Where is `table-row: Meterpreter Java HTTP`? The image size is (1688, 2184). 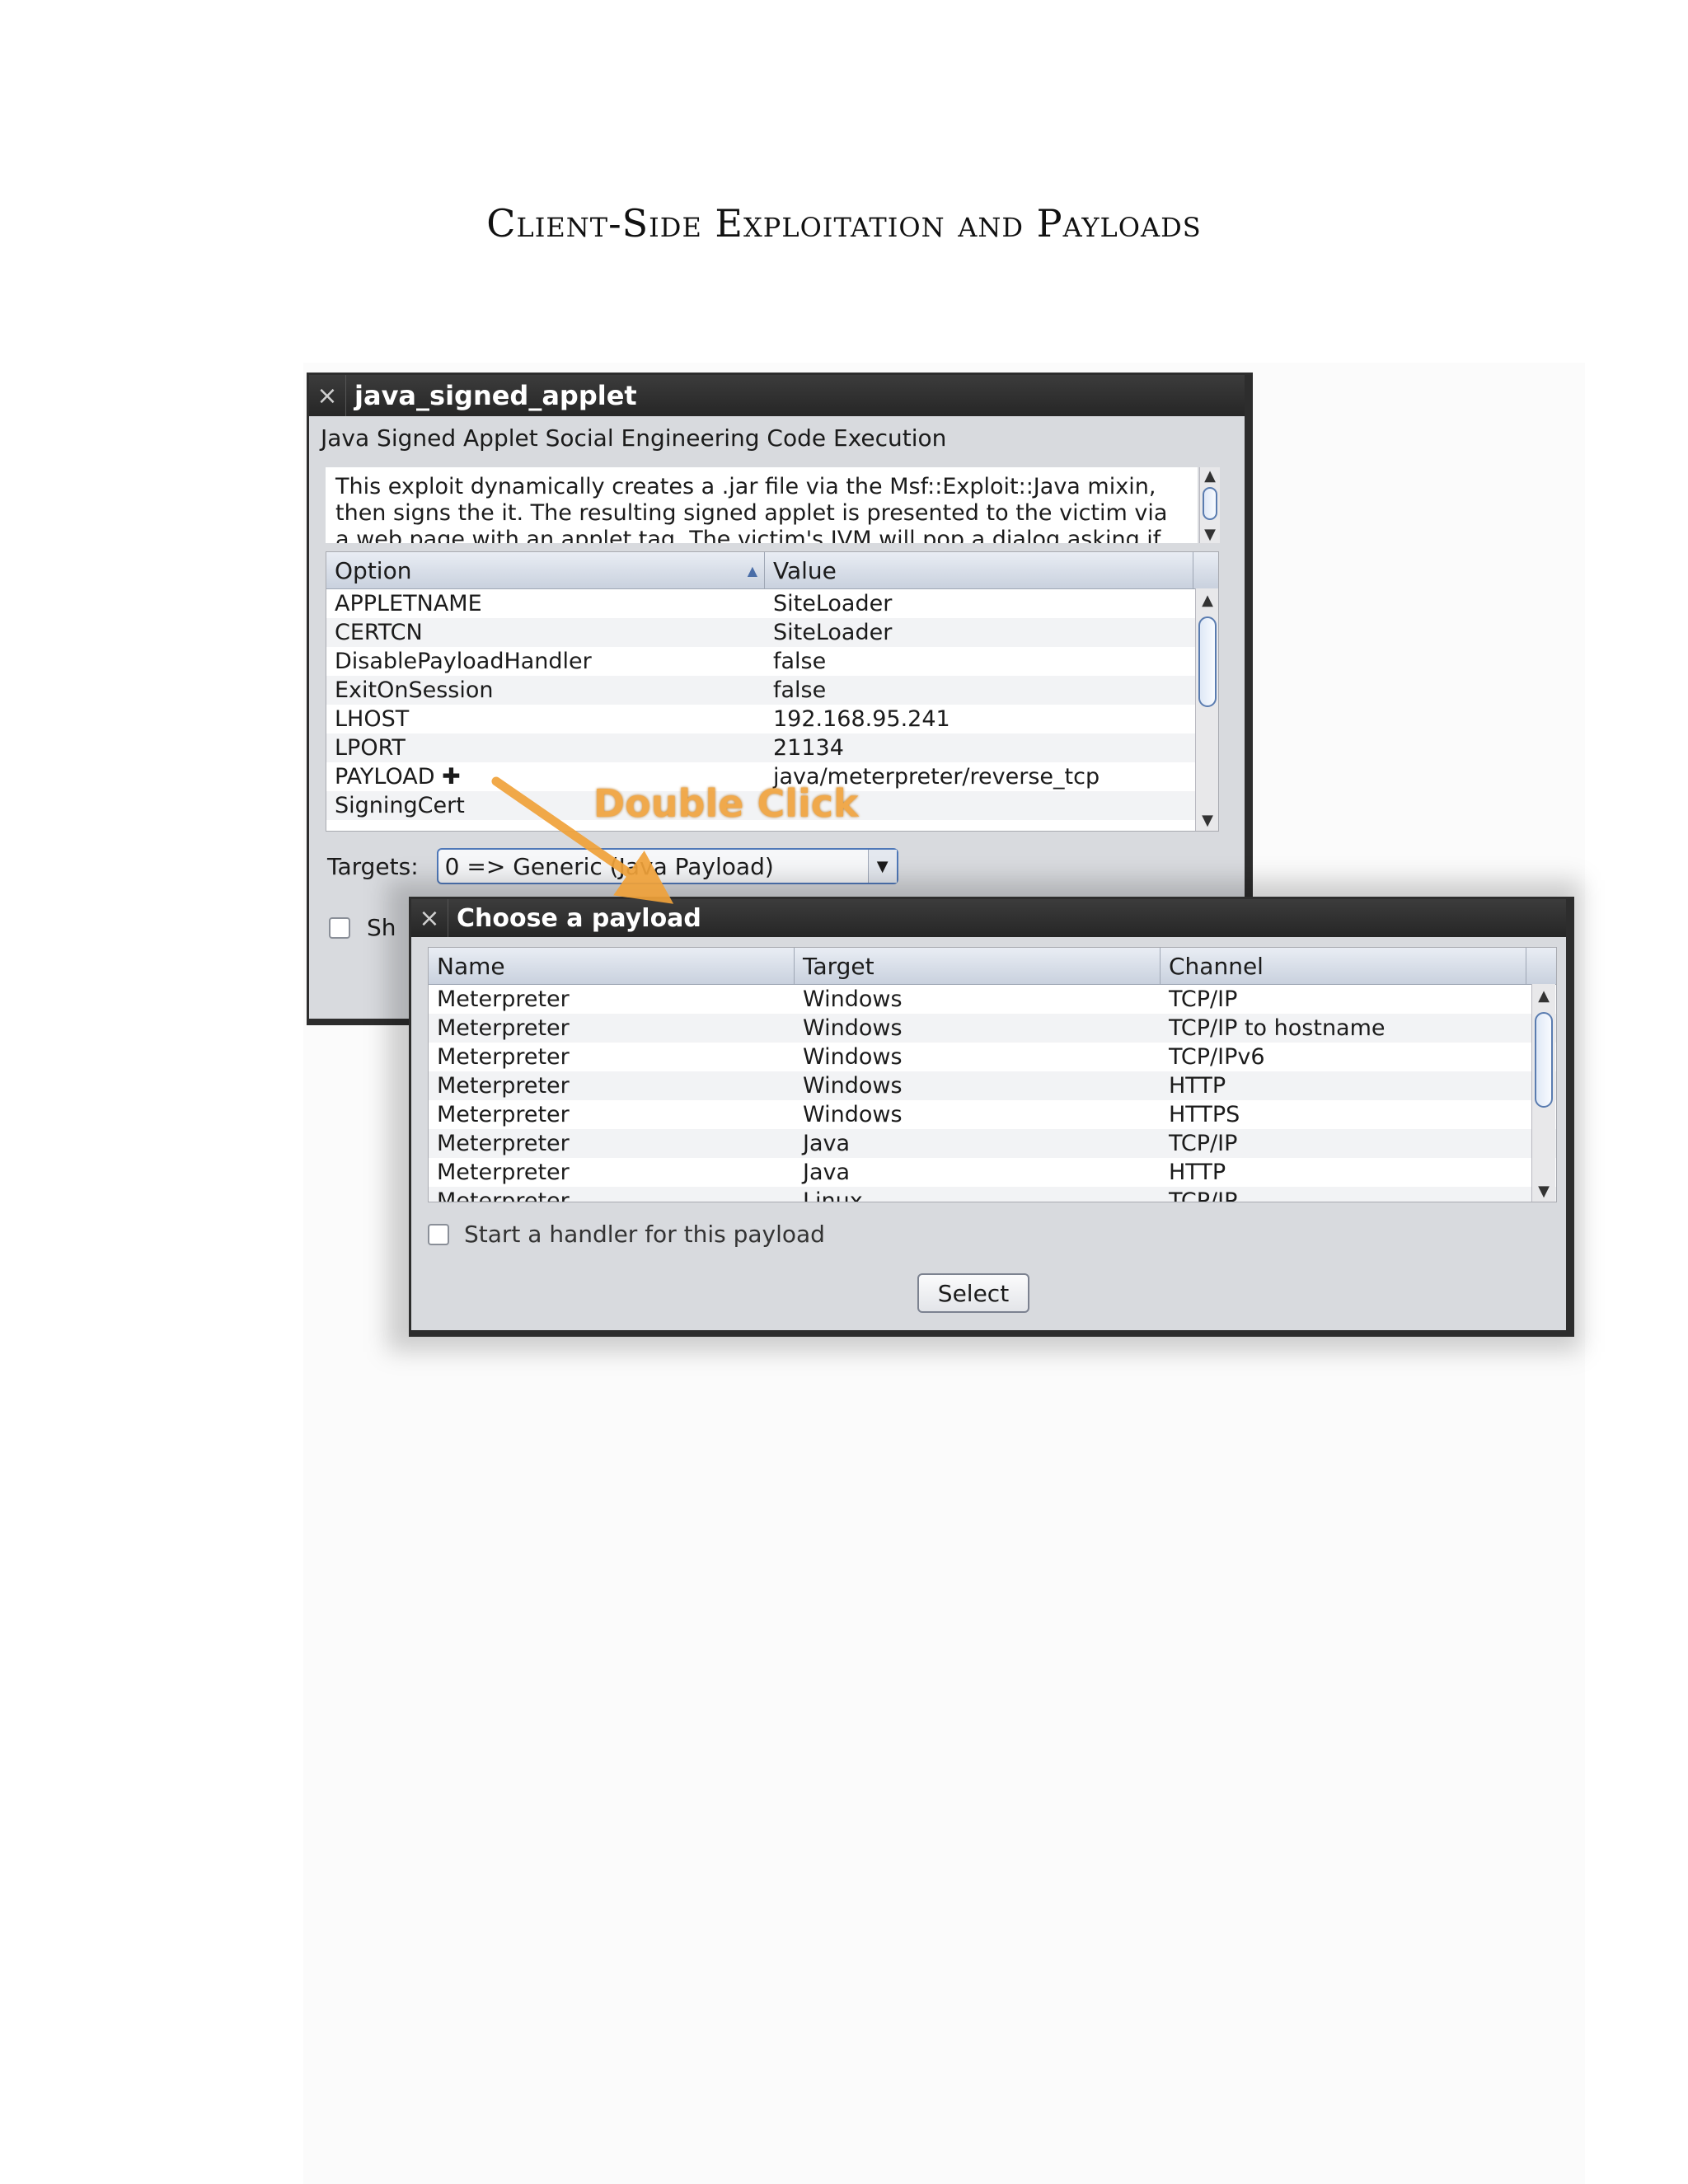 table-row: Meterpreter Java HTTP is located at coordinates (993, 1172).